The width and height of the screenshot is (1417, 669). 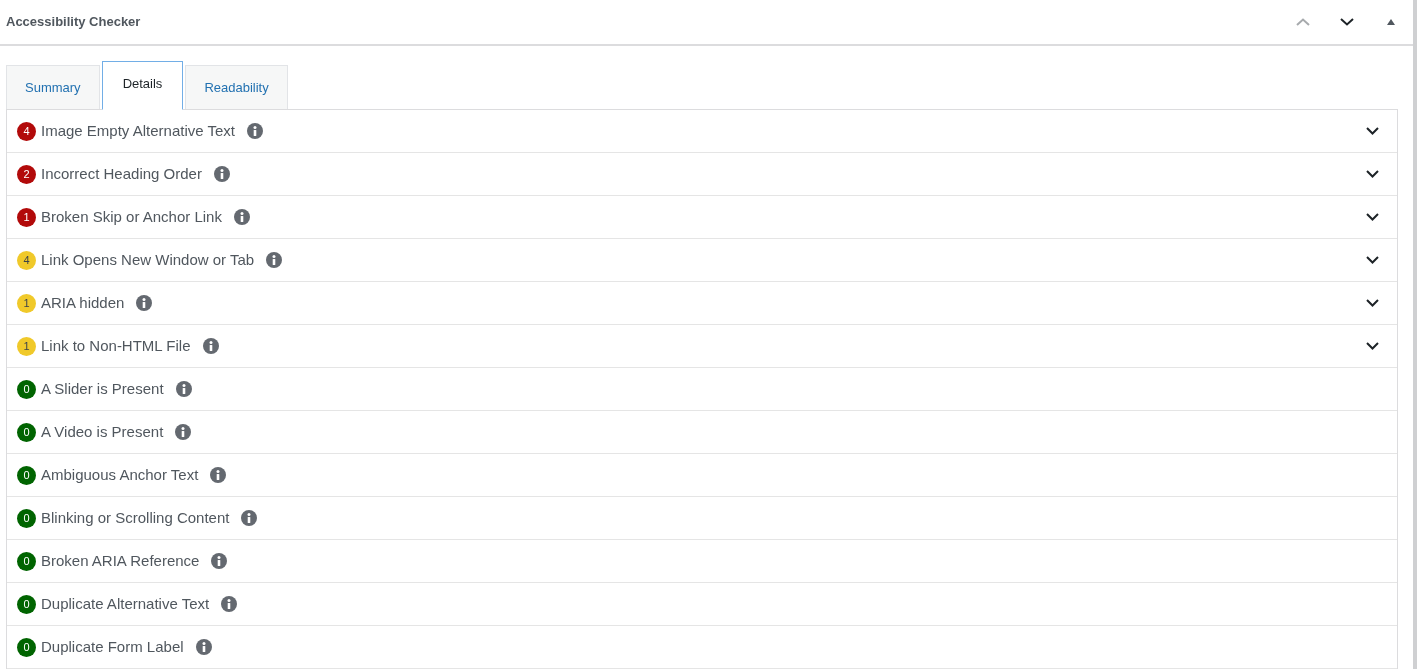 I want to click on issue-title: Incorrect Heading Order, so click(x=121, y=173).